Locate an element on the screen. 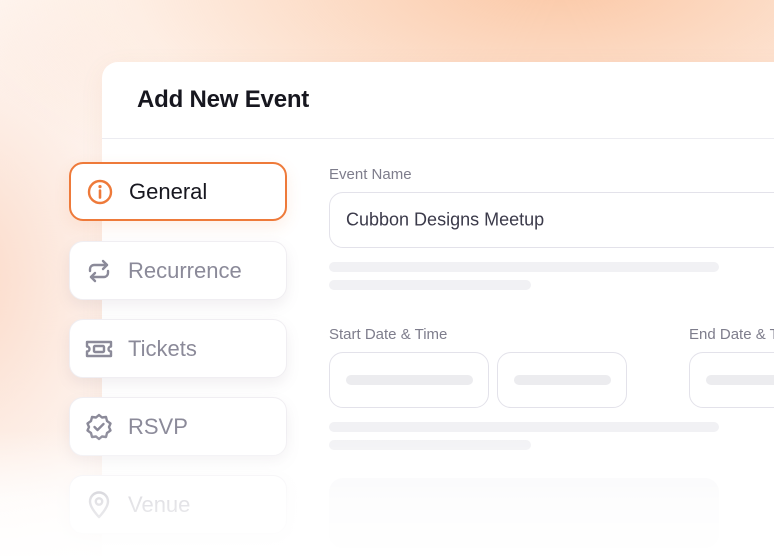  tab-tickets: Tickets is located at coordinates (178, 348).